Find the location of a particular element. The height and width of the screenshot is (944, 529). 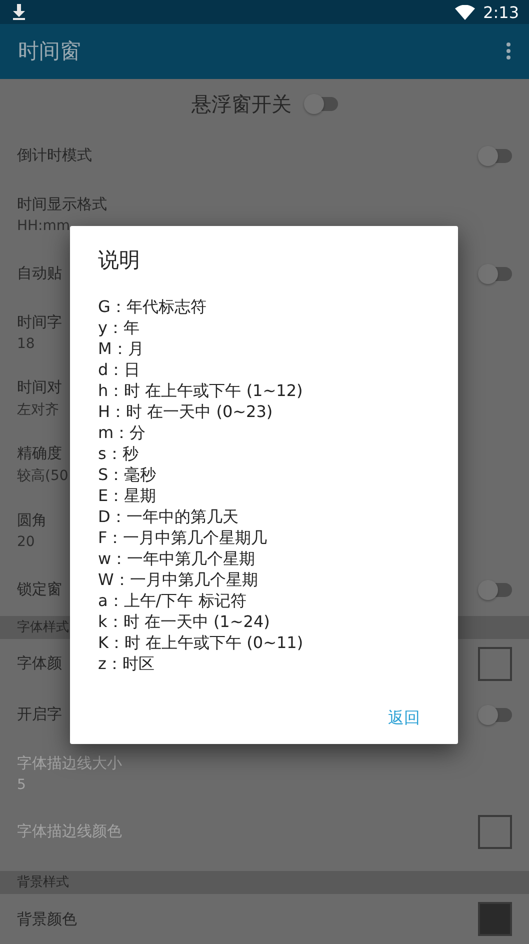

legend-line: G：年代标志符 is located at coordinates (153, 306).